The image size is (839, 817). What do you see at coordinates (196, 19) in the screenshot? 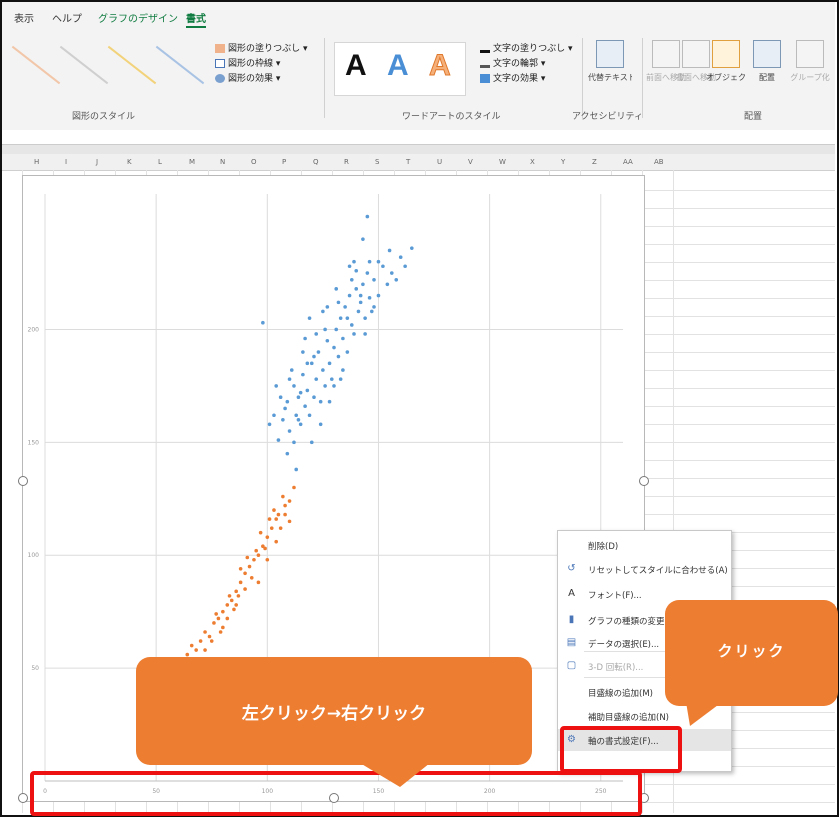
I see `tab-format: 書式` at bounding box center [196, 19].